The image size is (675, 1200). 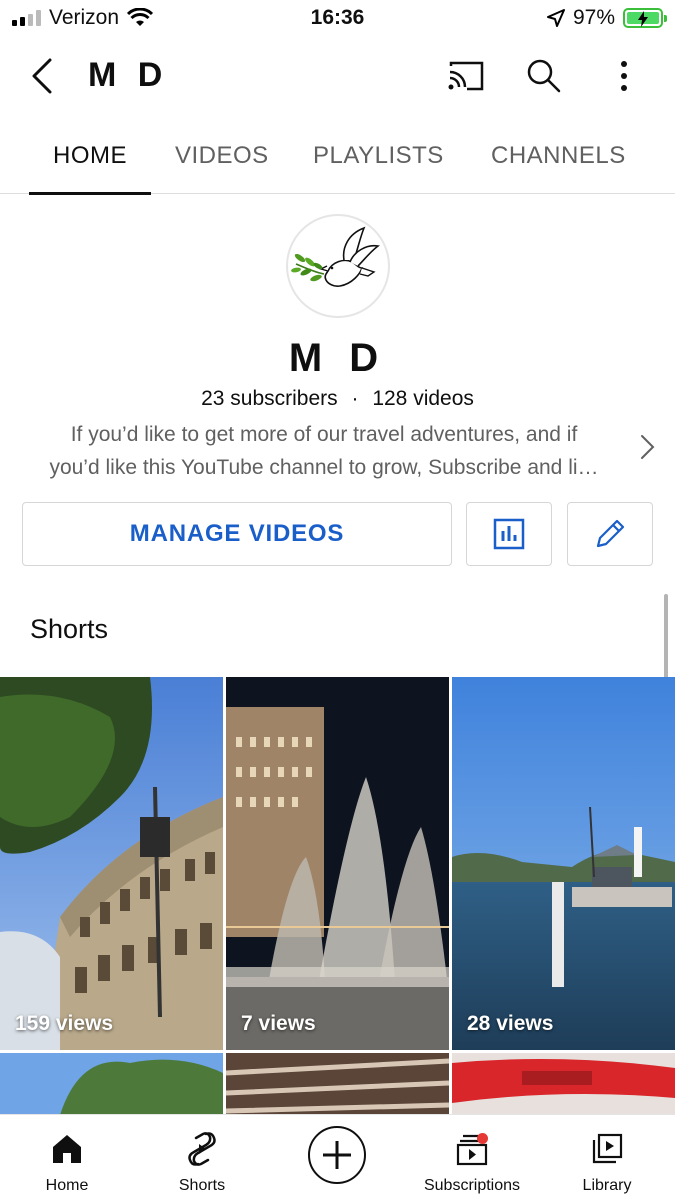 I want to click on nav-subscriptions: Subscriptions, so click(x=472, y=1157).